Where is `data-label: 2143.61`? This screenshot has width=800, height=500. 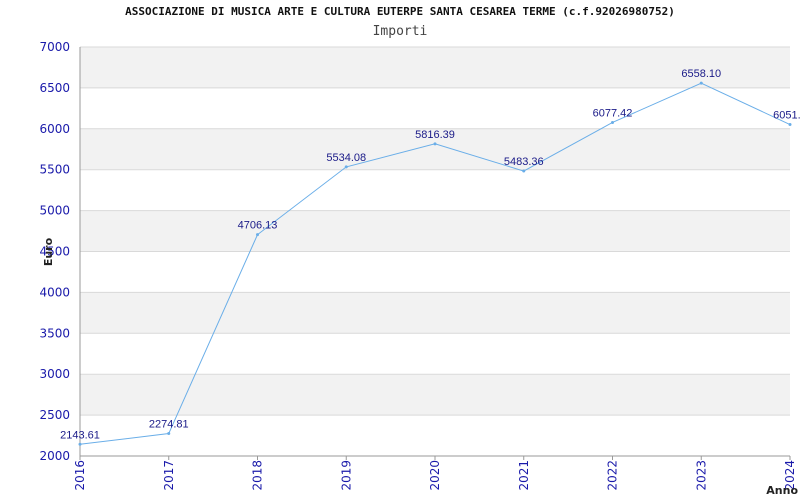
data-label: 2143.61 is located at coordinates (80, 435).